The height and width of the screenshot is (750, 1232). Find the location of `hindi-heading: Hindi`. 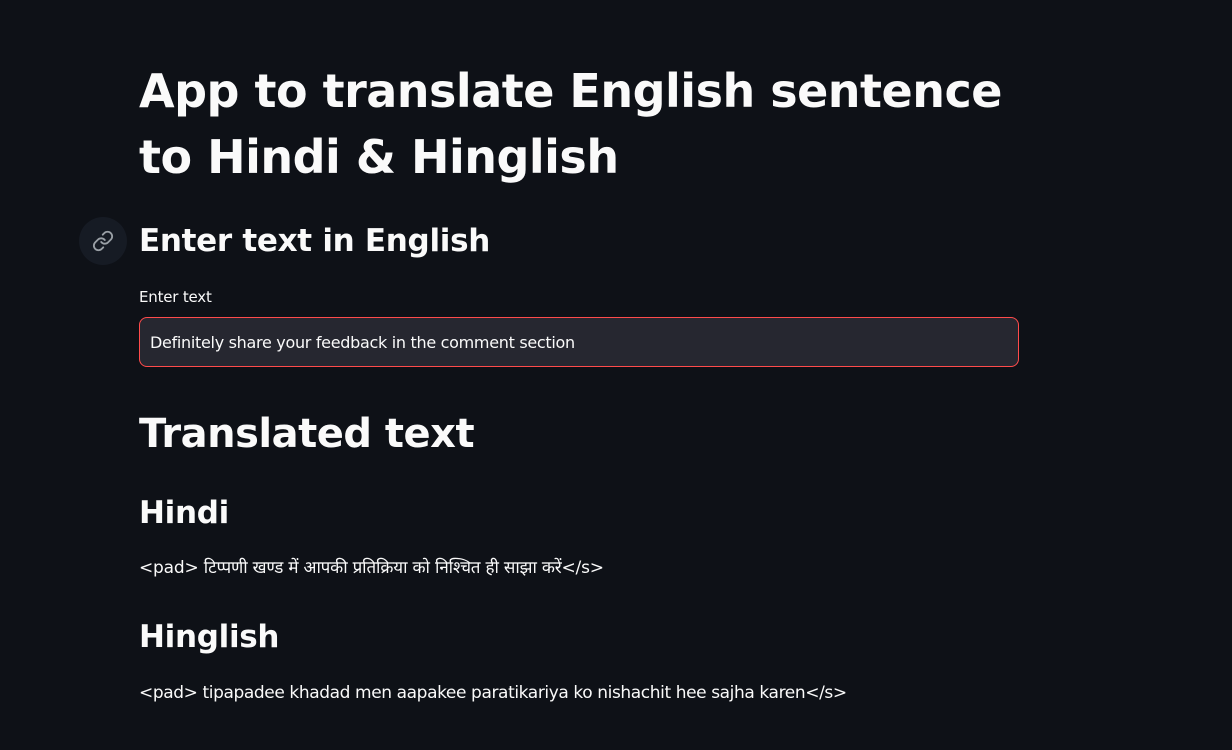

hindi-heading: Hindi is located at coordinates (184, 513).